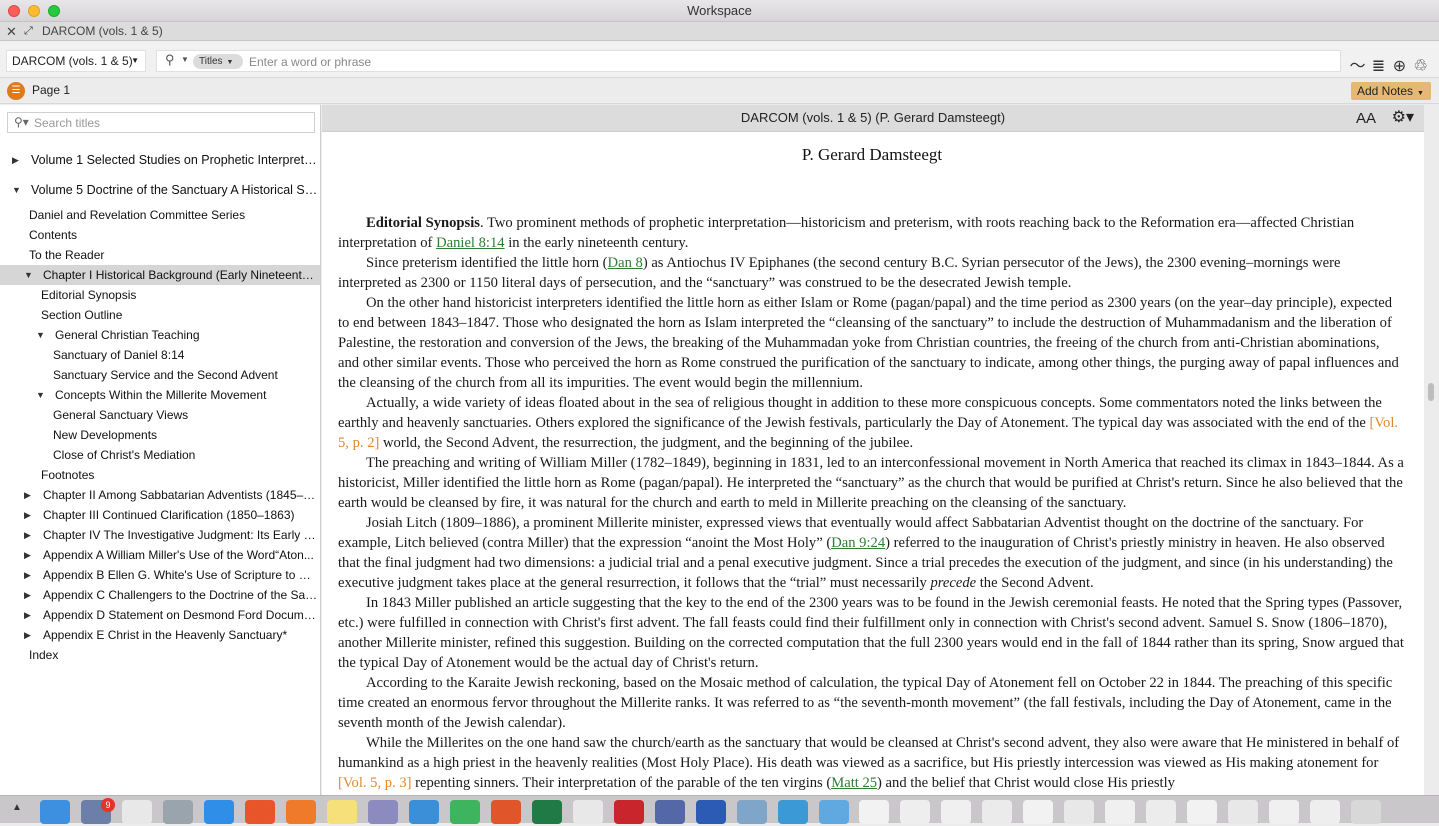  What do you see at coordinates (16, 91) in the screenshot?
I see `list-icon: ☰` at bounding box center [16, 91].